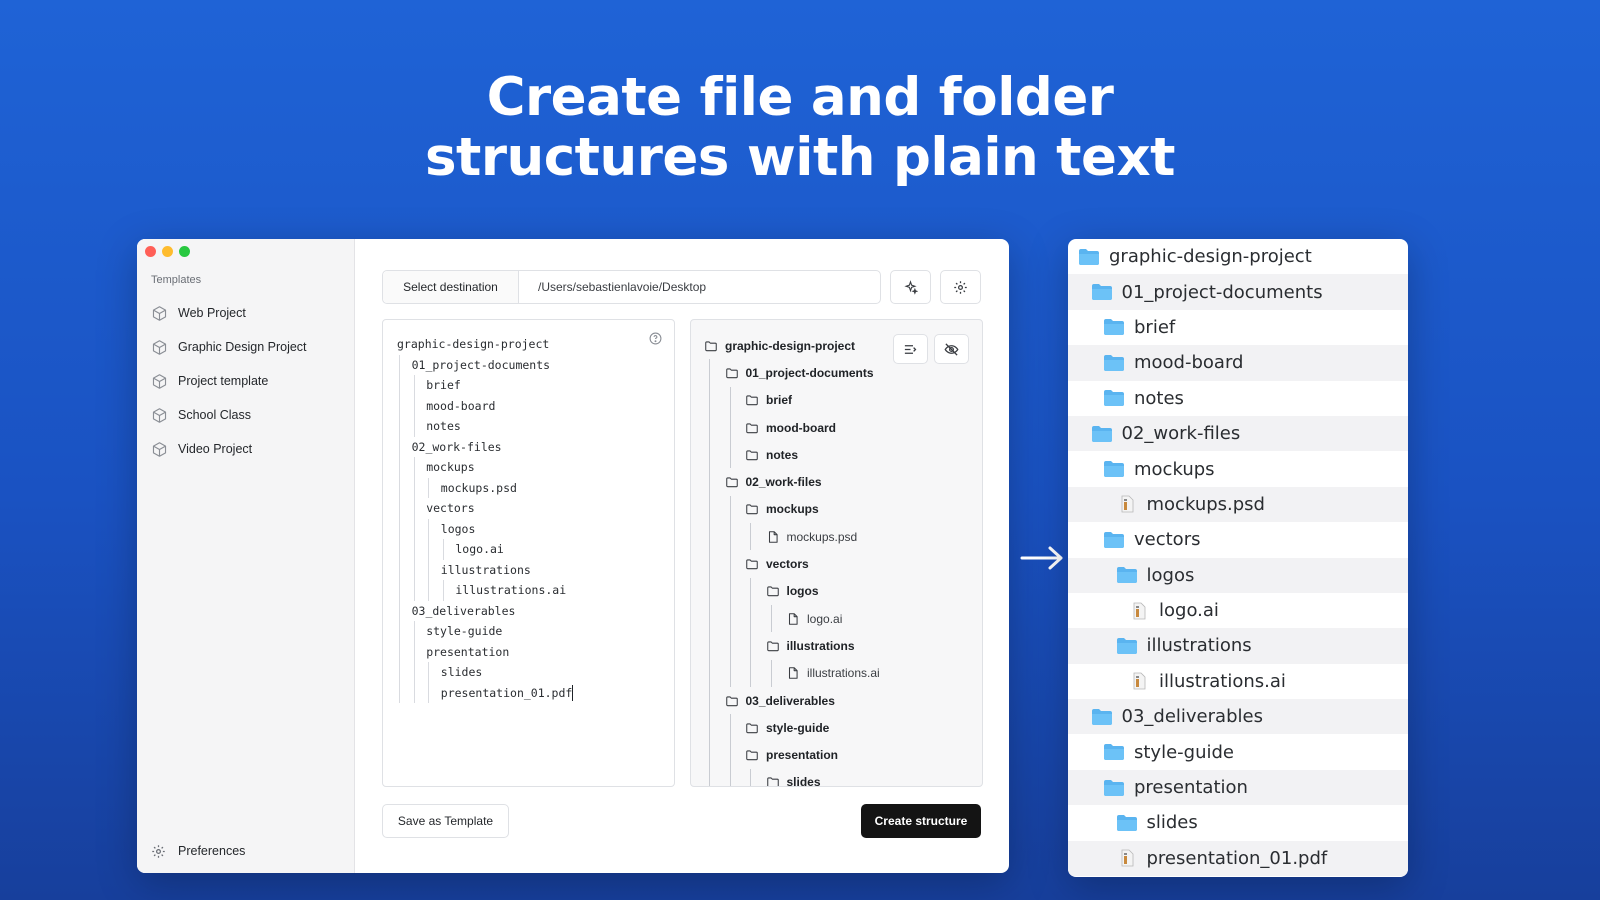 Image resolution: width=1600 pixels, height=900 pixels. What do you see at coordinates (451, 287) in the screenshot?
I see `select-destination-button: Select destination` at bounding box center [451, 287].